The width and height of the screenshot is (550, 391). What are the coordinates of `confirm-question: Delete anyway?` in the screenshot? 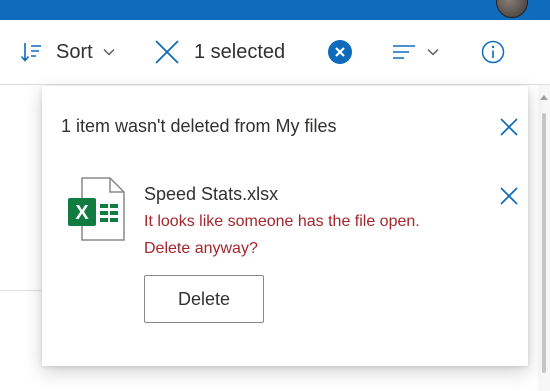 It's located at (201, 248).